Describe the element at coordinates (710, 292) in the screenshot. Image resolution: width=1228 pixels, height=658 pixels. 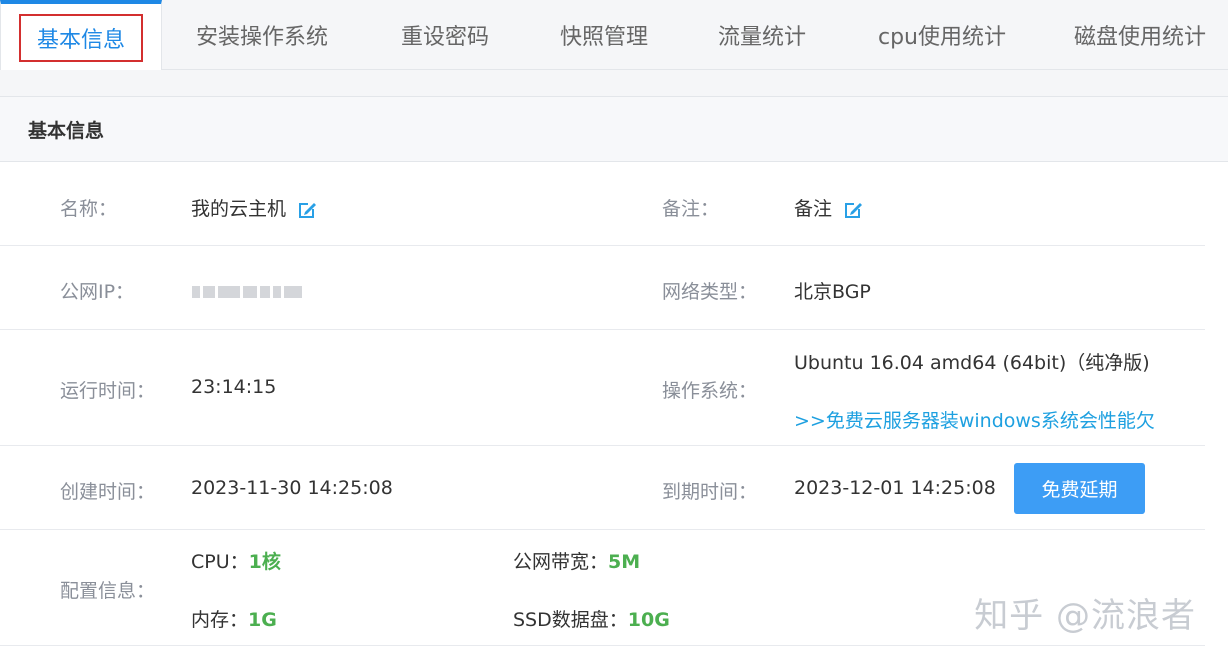
I see `network-label: 网络类型：` at that location.